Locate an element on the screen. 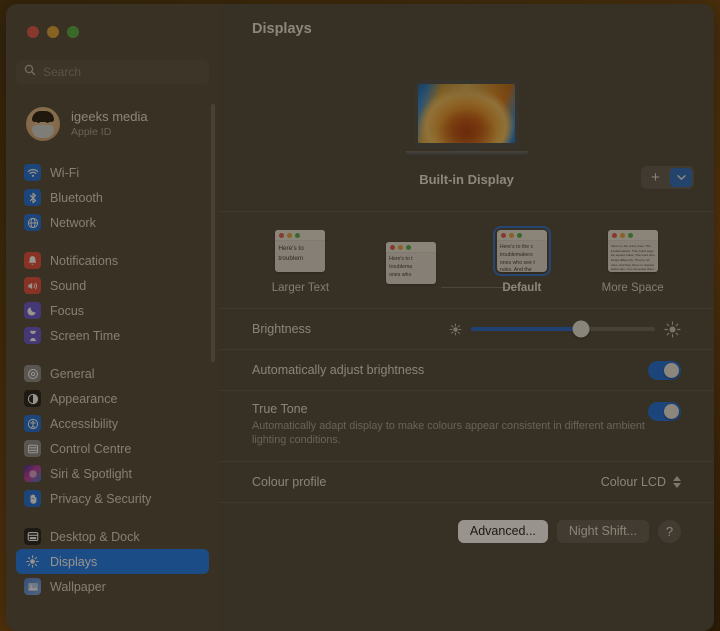  help-button: ? is located at coordinates (669, 531).